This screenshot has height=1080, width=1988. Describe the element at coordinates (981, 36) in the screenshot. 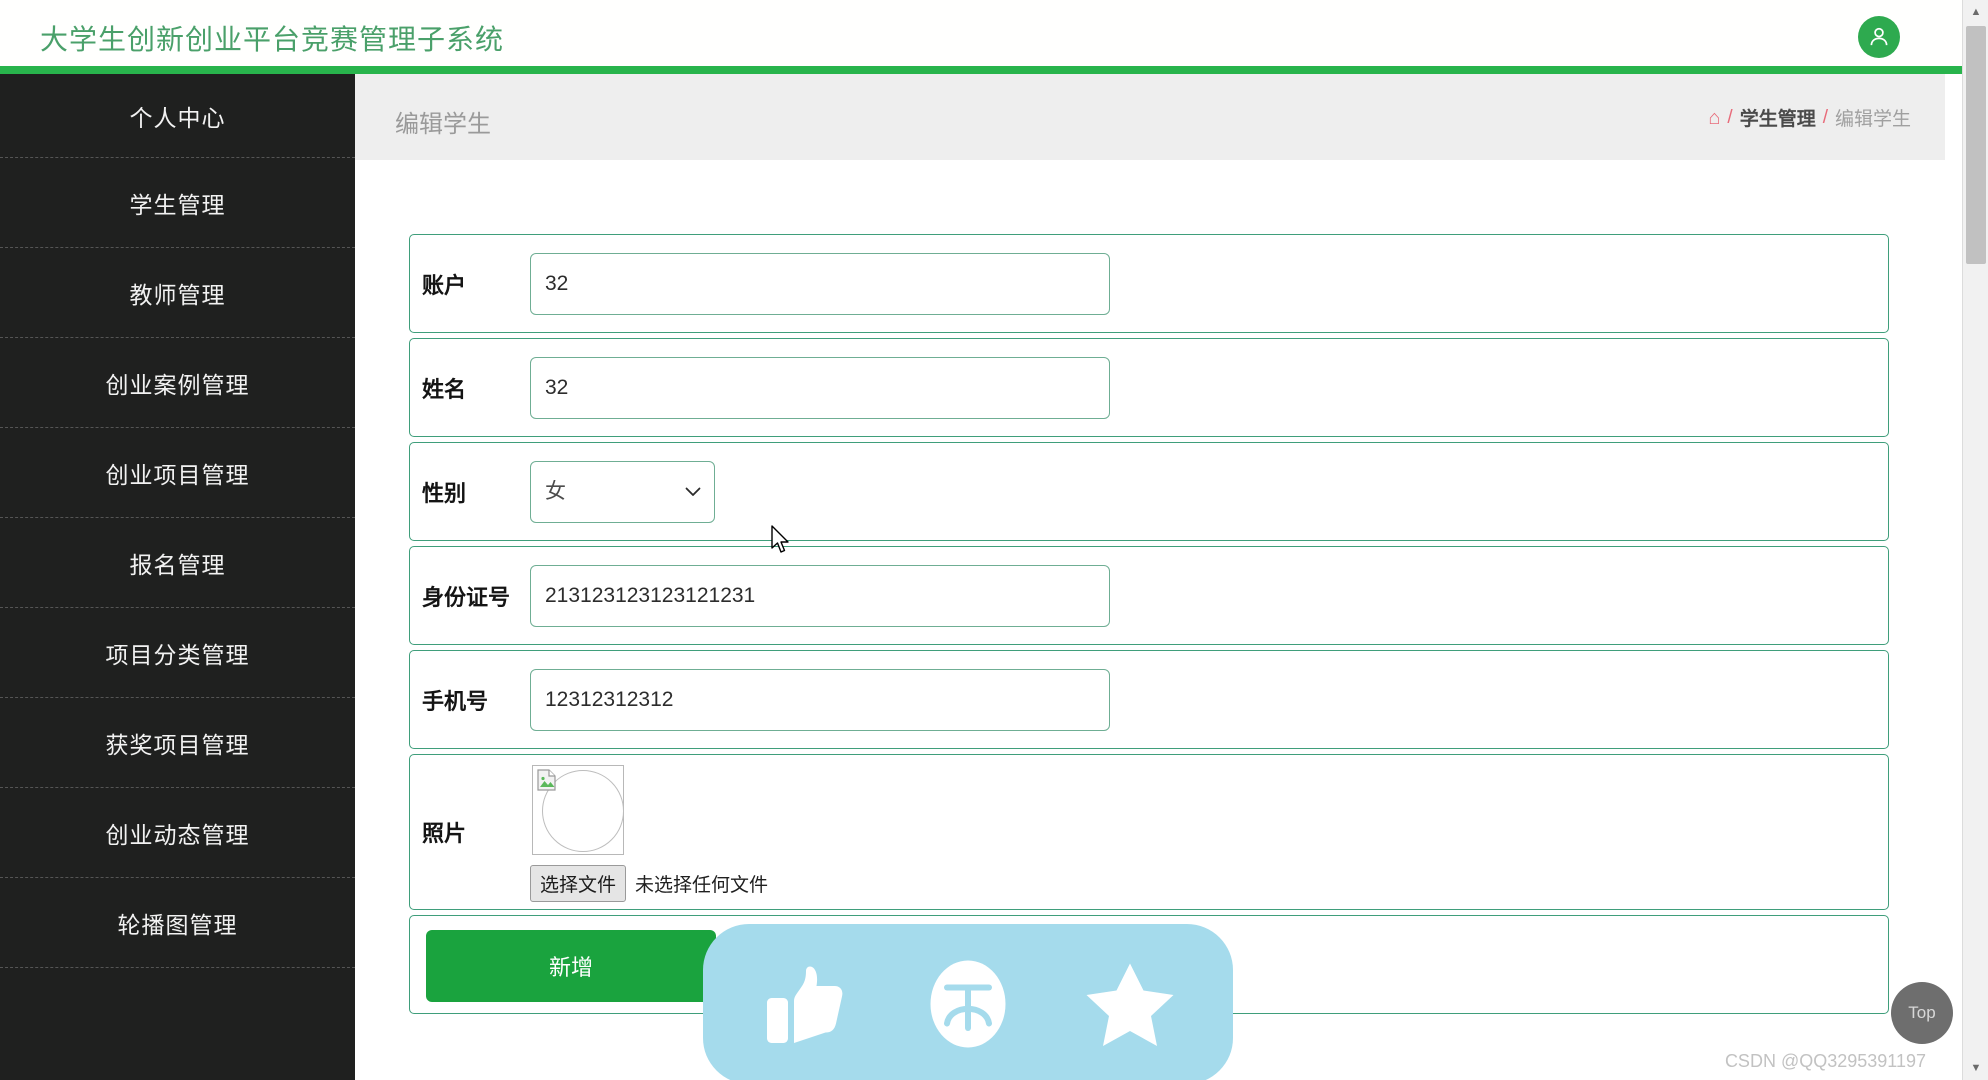

I see `top-header: 大学生创新创业平台竞赛管理子系统` at that location.